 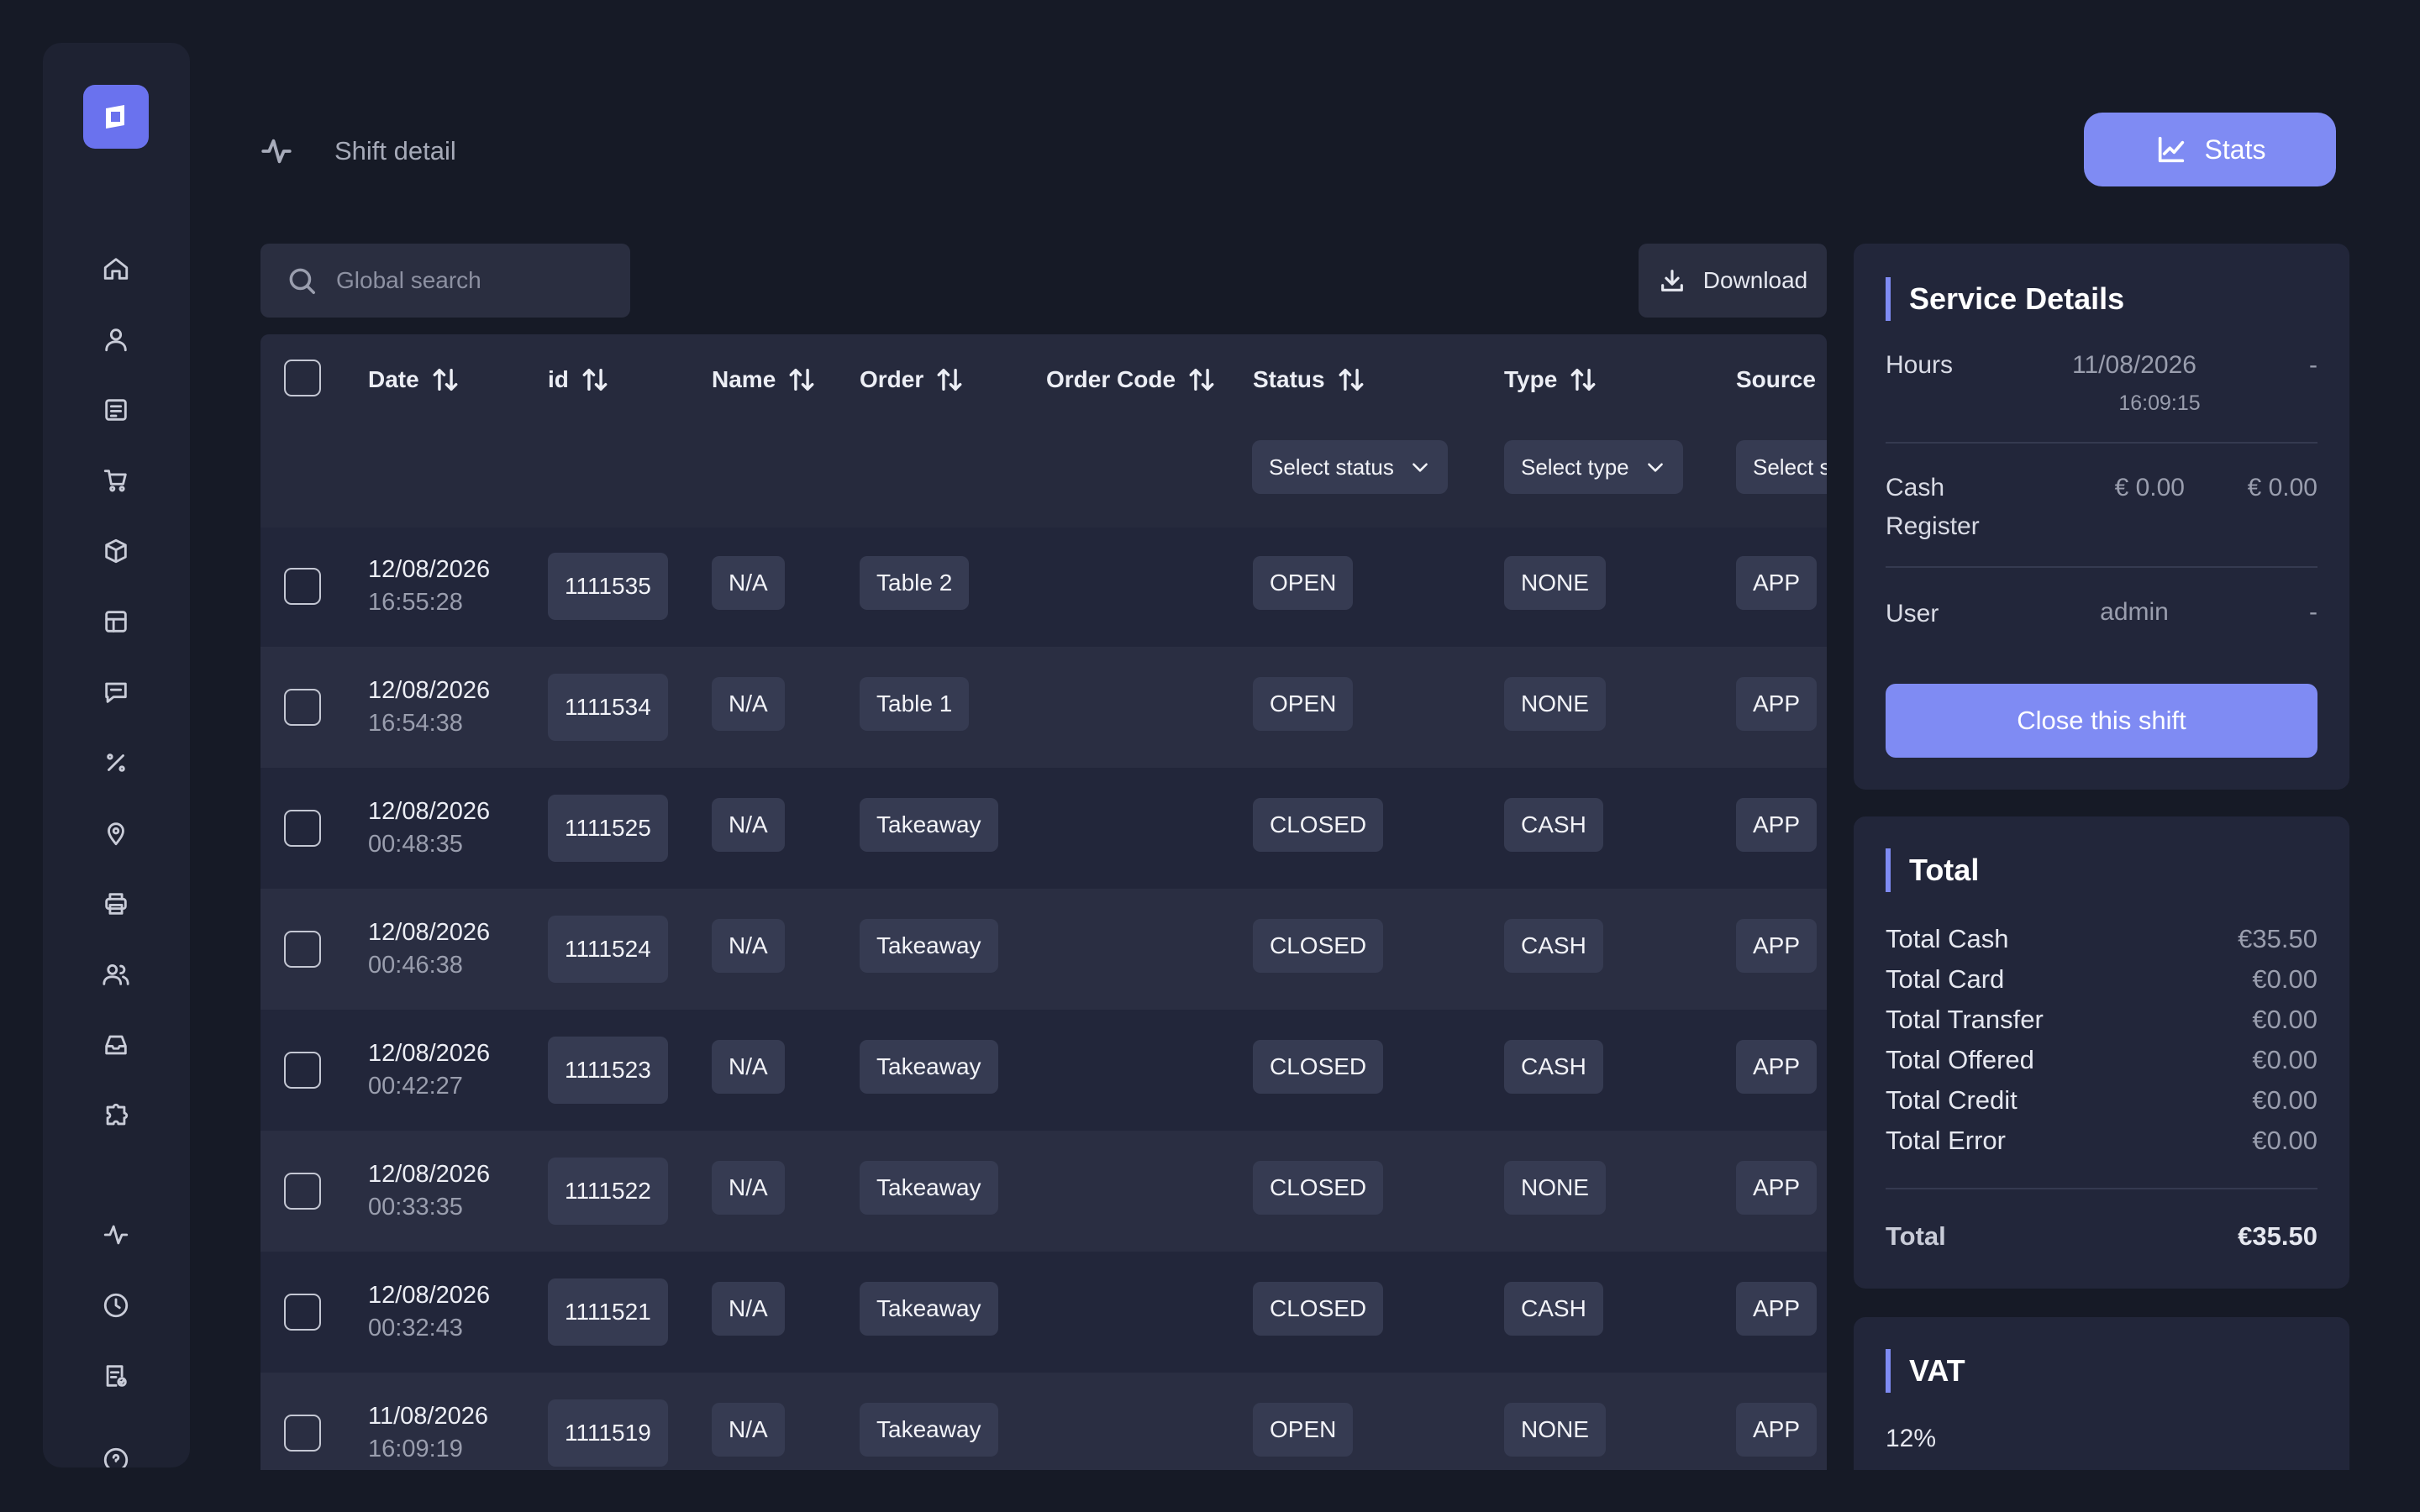 What do you see at coordinates (116, 974) in the screenshot?
I see `users-icon` at bounding box center [116, 974].